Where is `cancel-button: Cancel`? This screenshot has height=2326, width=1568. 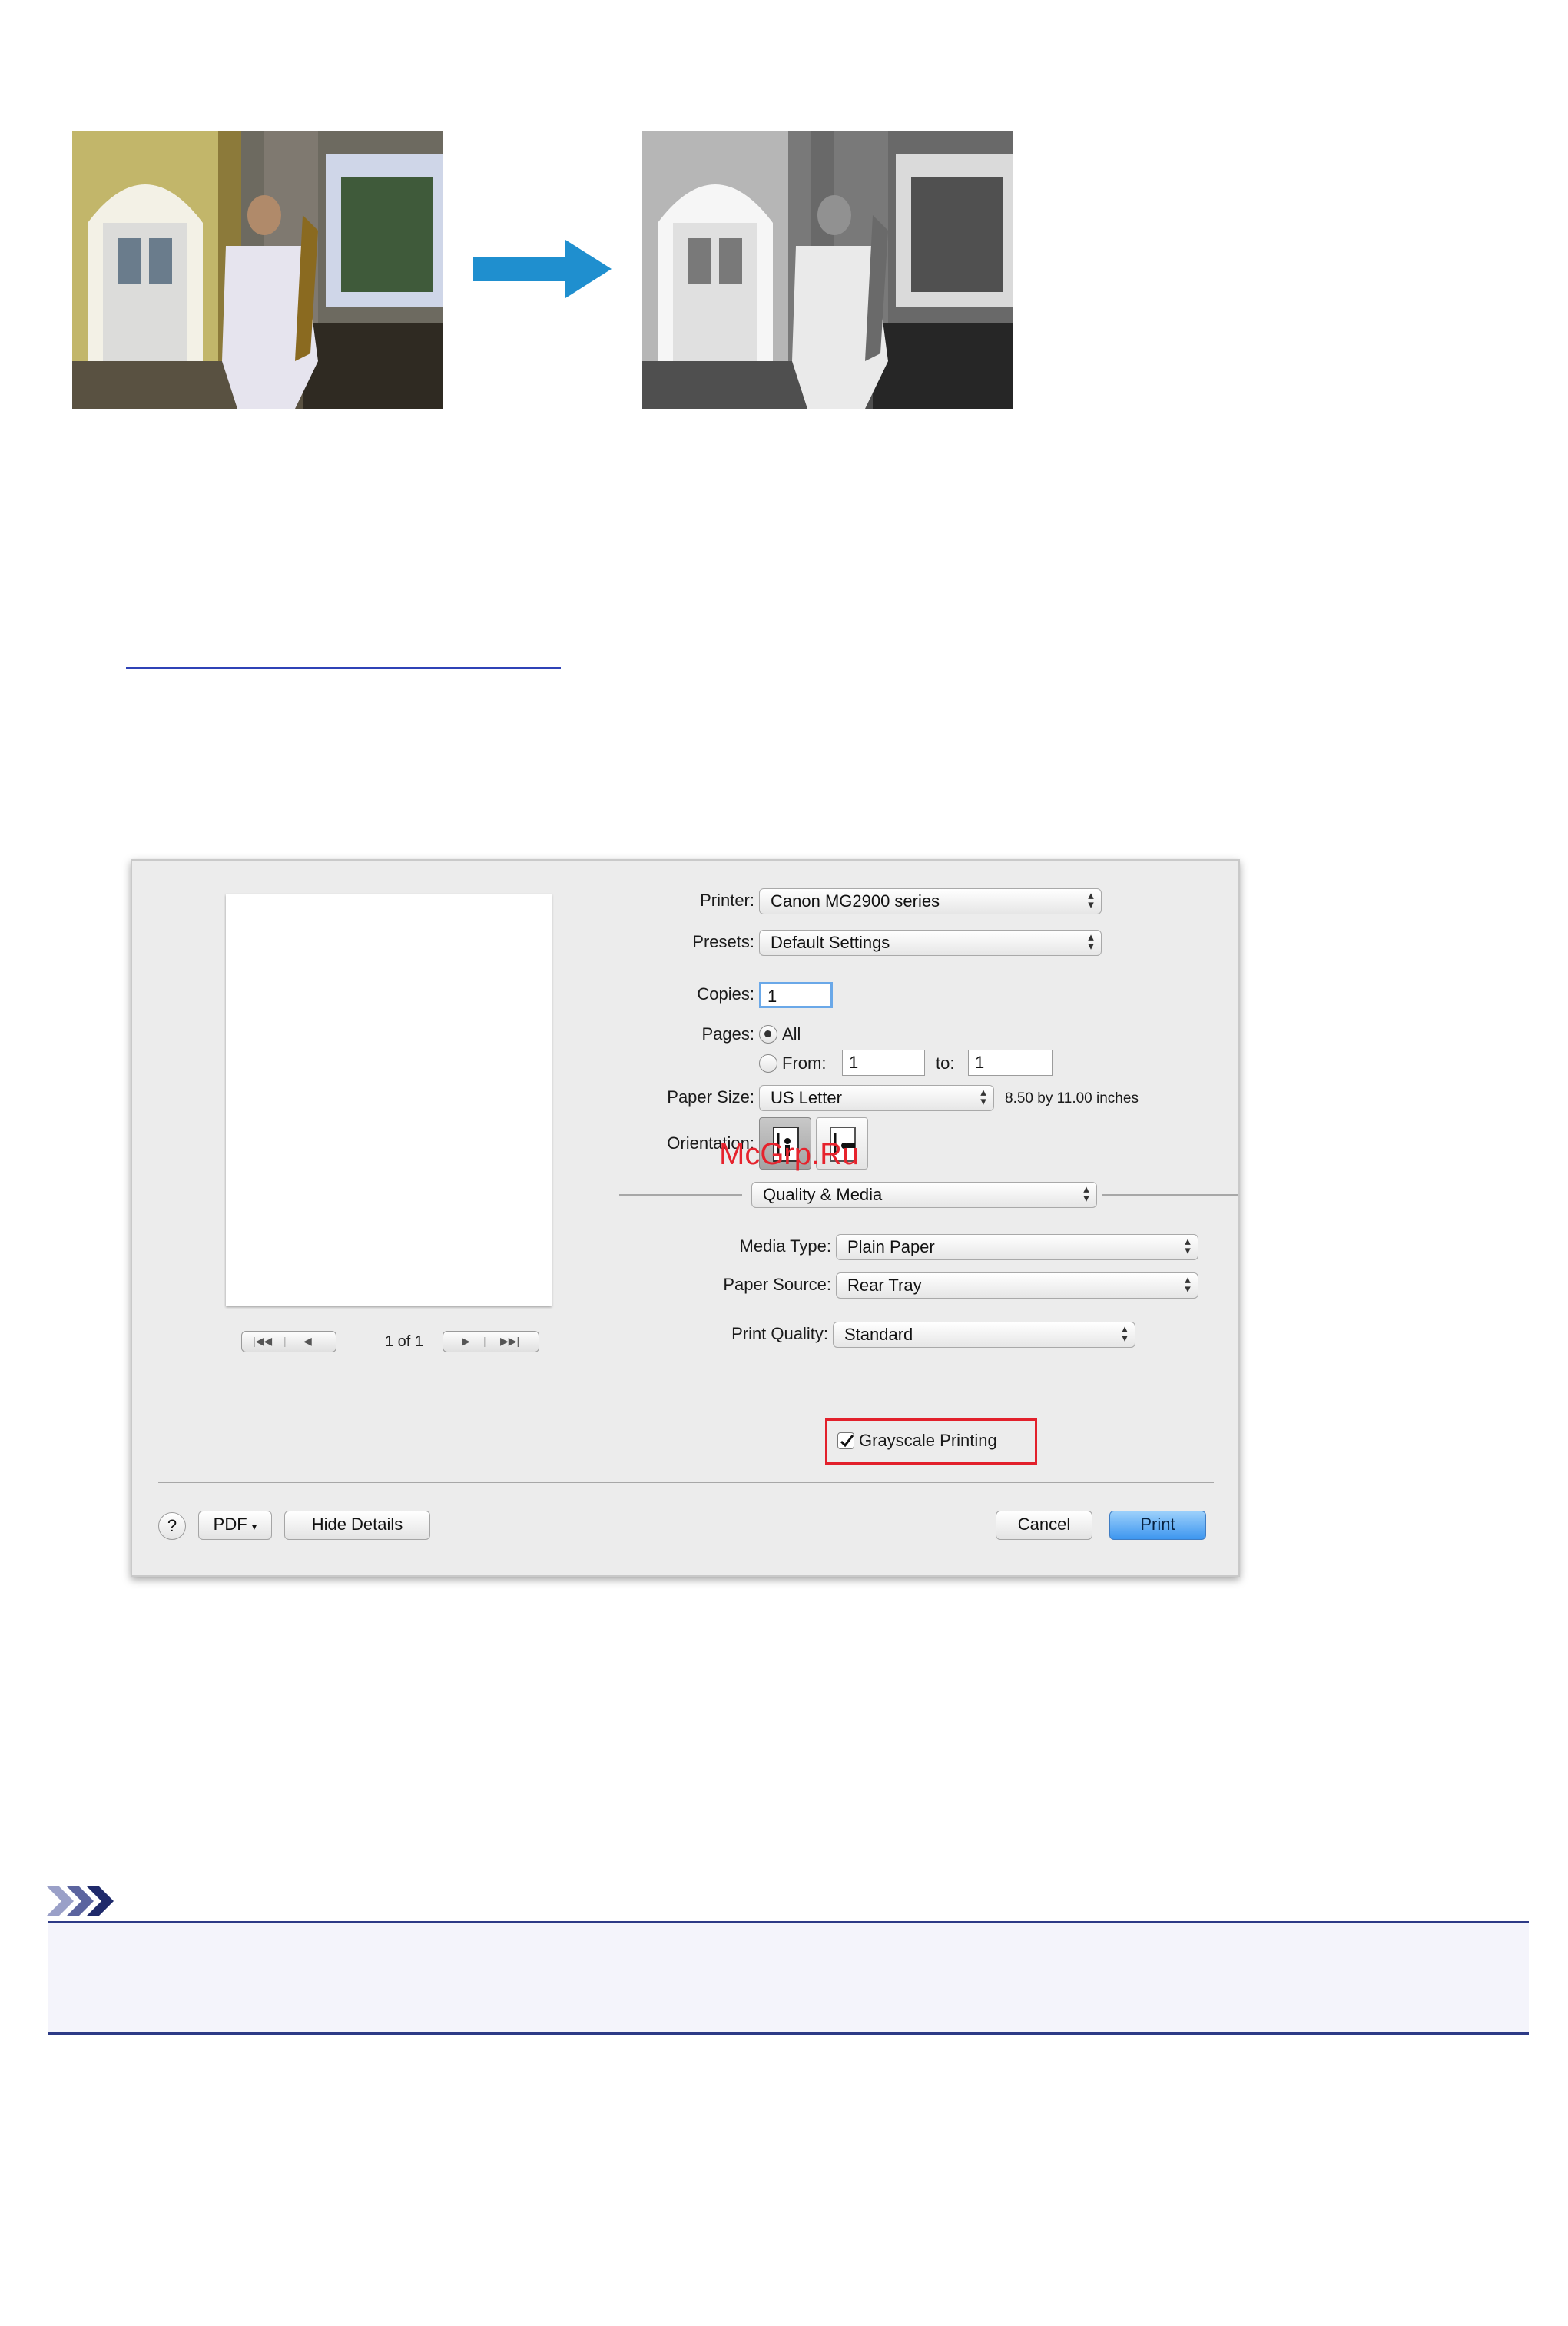 cancel-button: Cancel is located at coordinates (1044, 1525).